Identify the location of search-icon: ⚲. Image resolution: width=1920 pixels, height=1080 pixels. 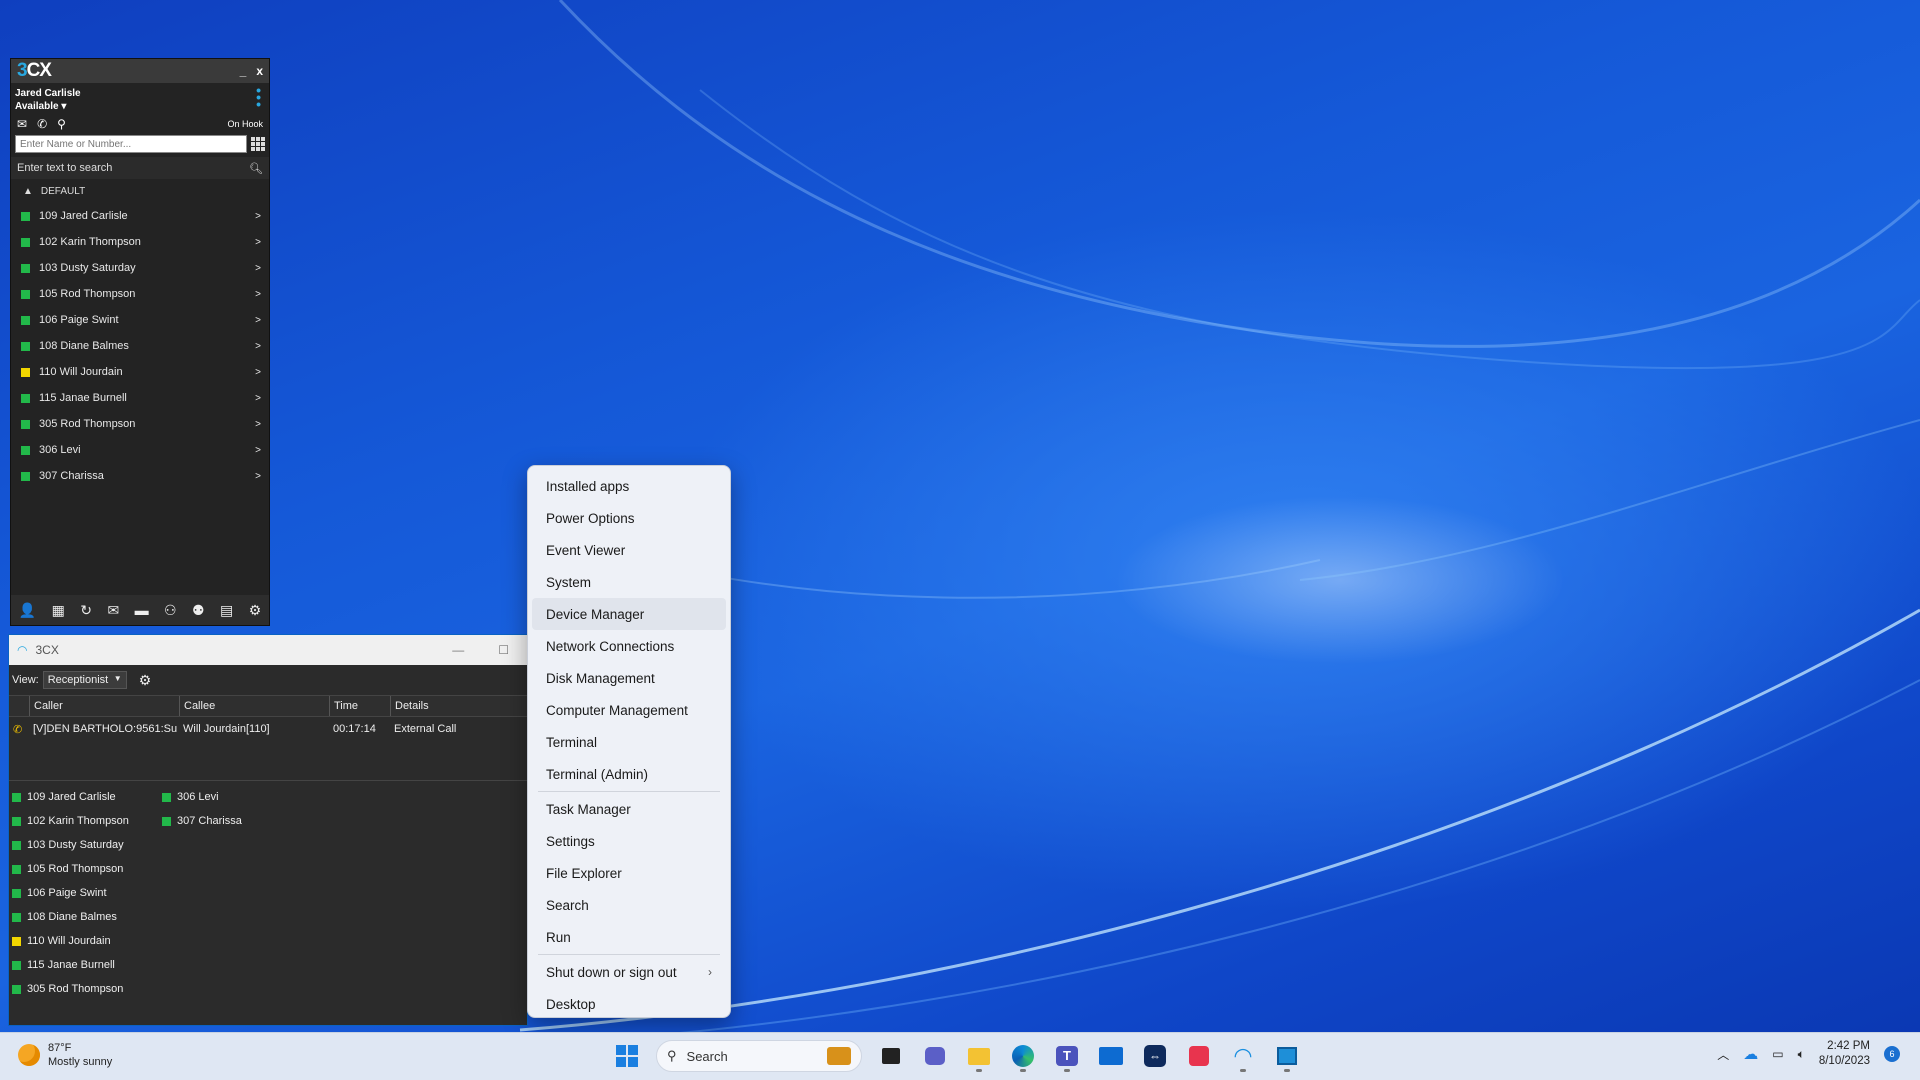
(61, 124).